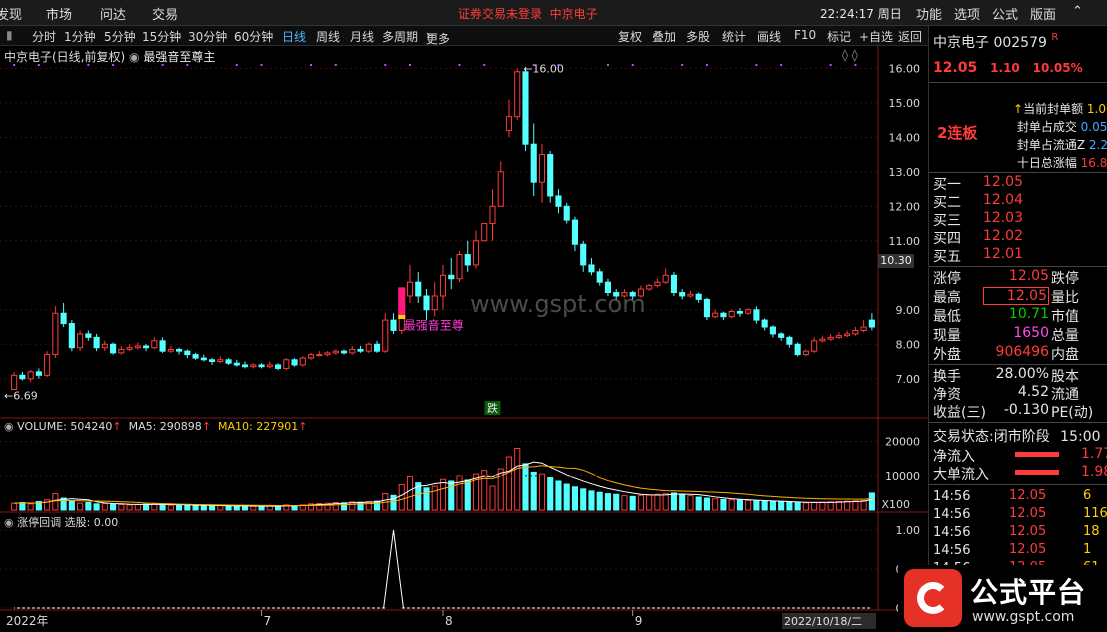 The width and height of the screenshot is (1107, 632). I want to click on indicator-toggle-icon: ◉, so click(134, 57).